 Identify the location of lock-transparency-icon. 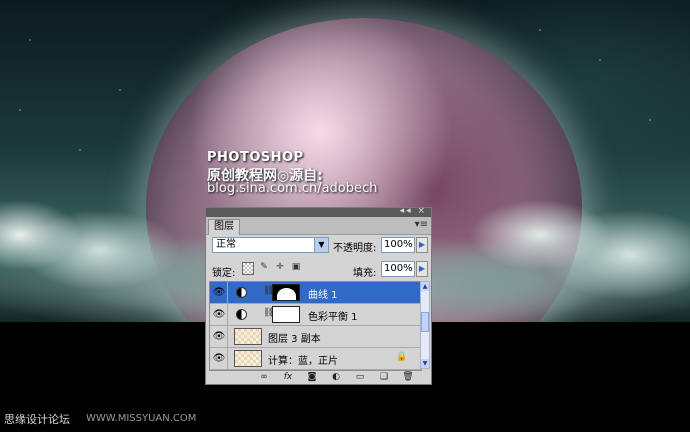
(248, 268).